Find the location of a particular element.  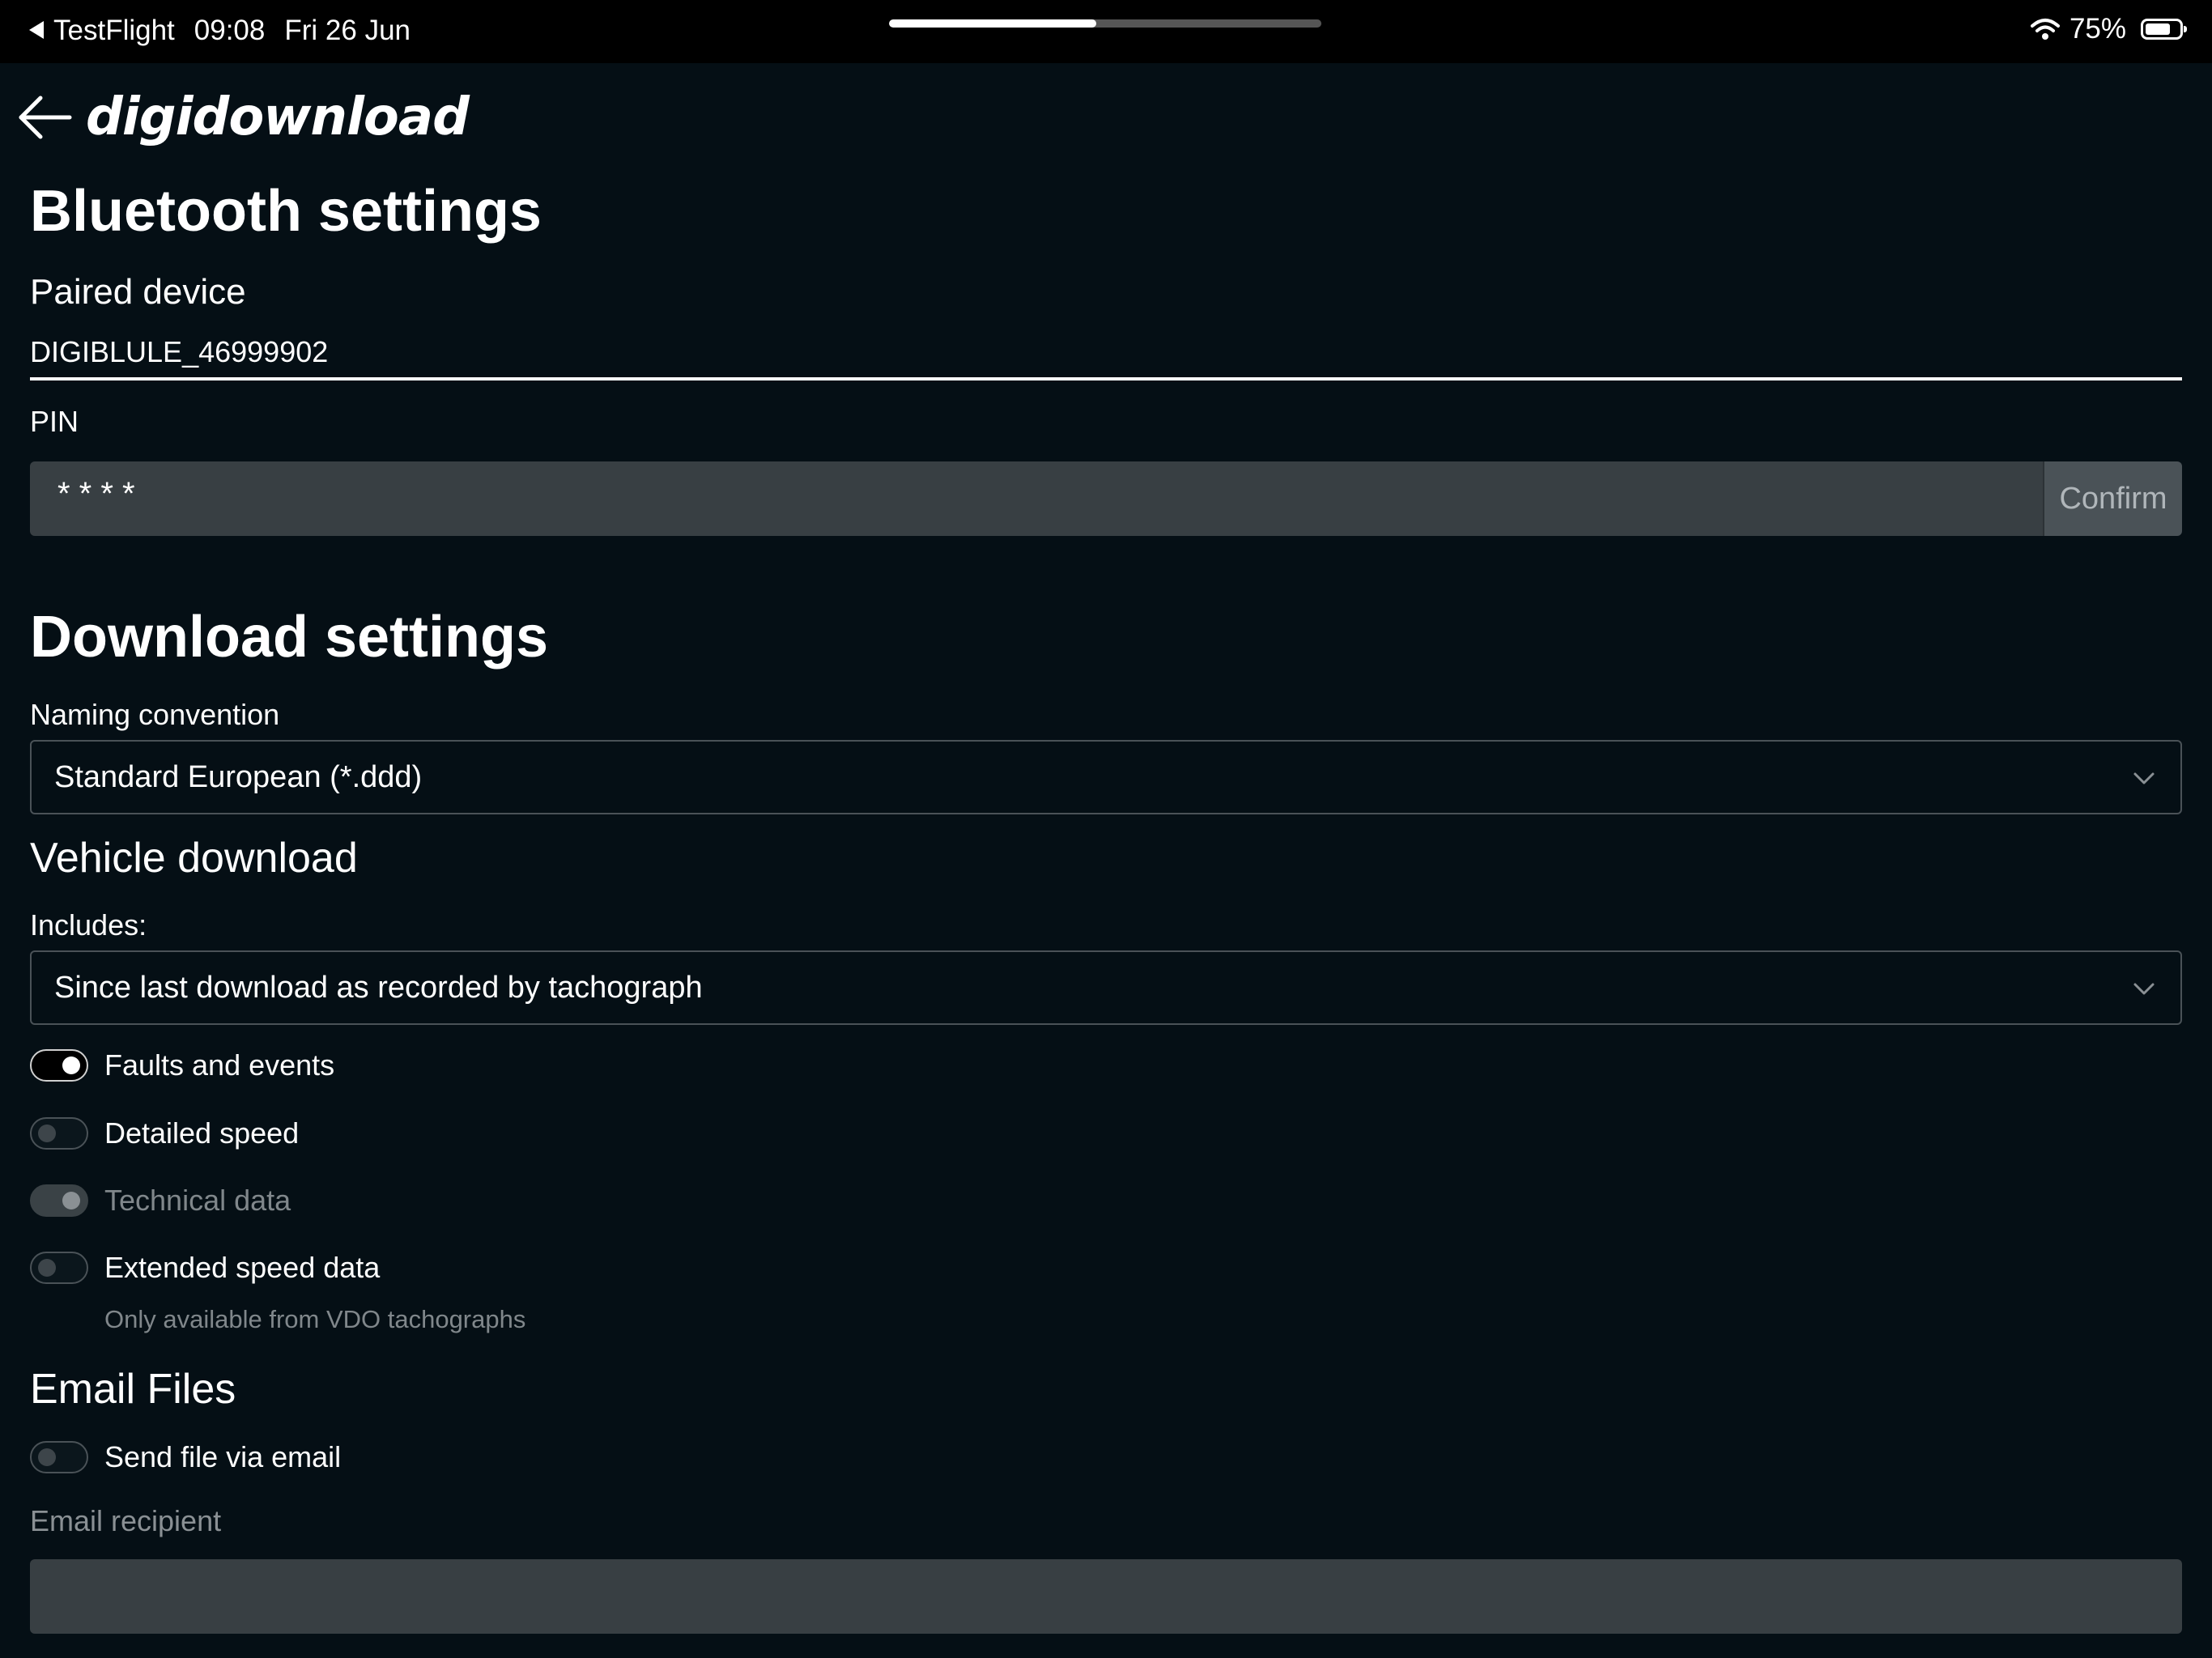

naming-convention-select: Standard European (*.ddd) is located at coordinates (1106, 777).